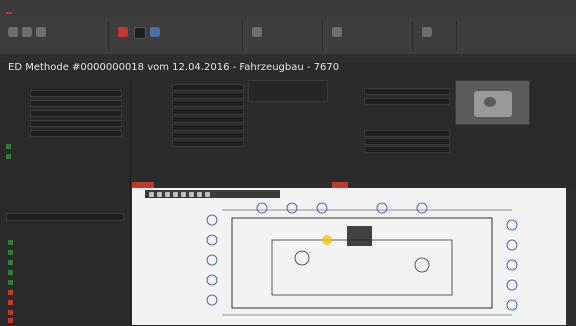 The image size is (576, 326). What do you see at coordinates (212, 194) in the screenshot?
I see `viewer-toolbar` at bounding box center [212, 194].